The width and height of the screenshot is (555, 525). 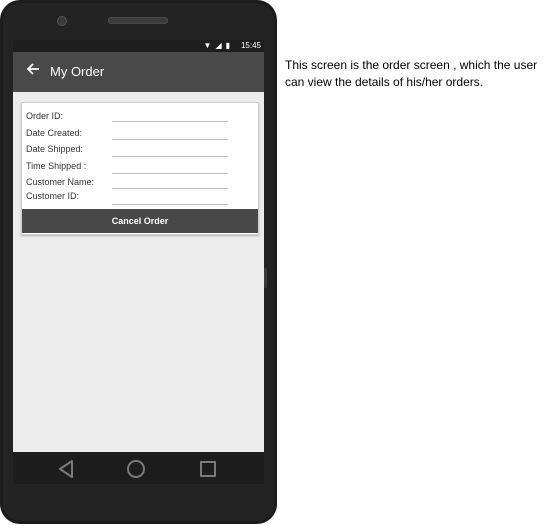 I want to click on back-triangle-icon, so click(x=66, y=471).